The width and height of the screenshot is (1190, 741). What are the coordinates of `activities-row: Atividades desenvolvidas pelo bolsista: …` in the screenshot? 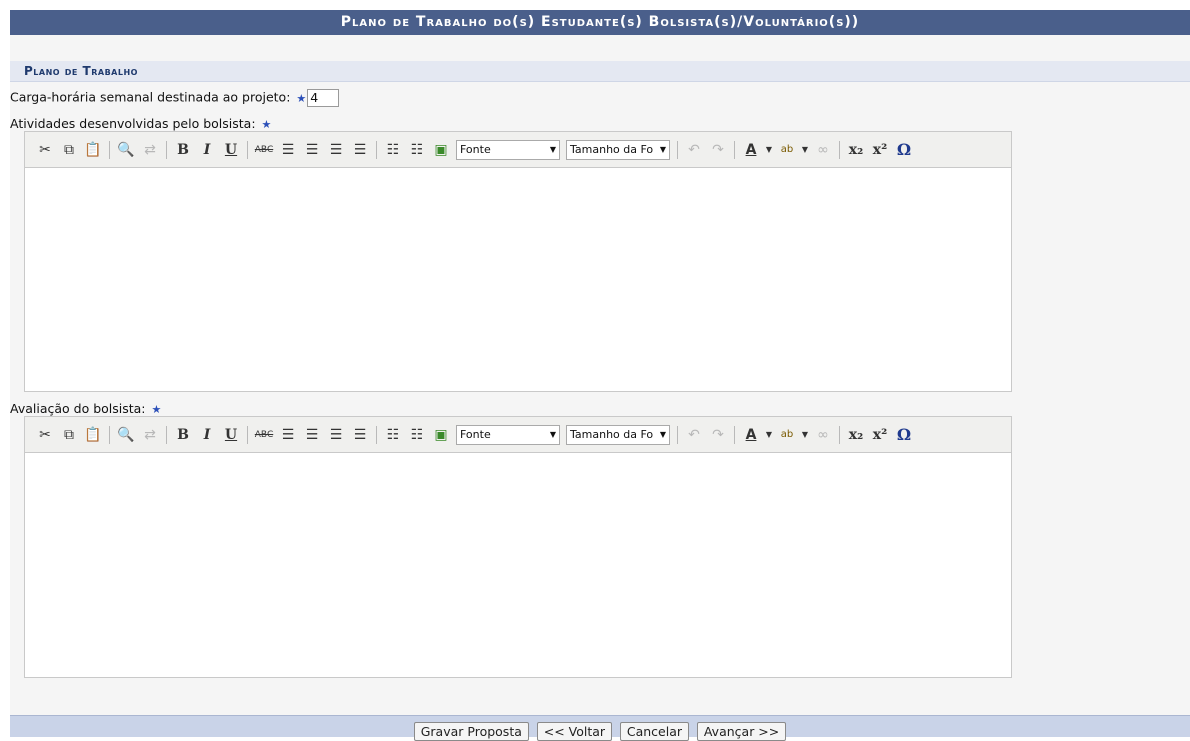 It's located at (140, 123).